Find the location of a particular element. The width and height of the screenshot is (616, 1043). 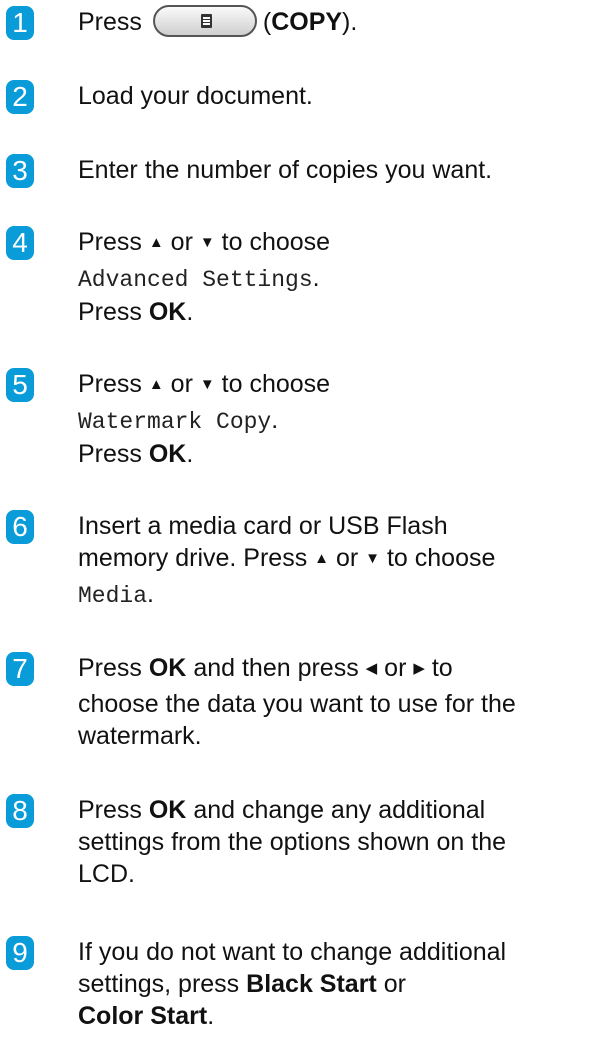

menu-option: Media is located at coordinates (113, 596).